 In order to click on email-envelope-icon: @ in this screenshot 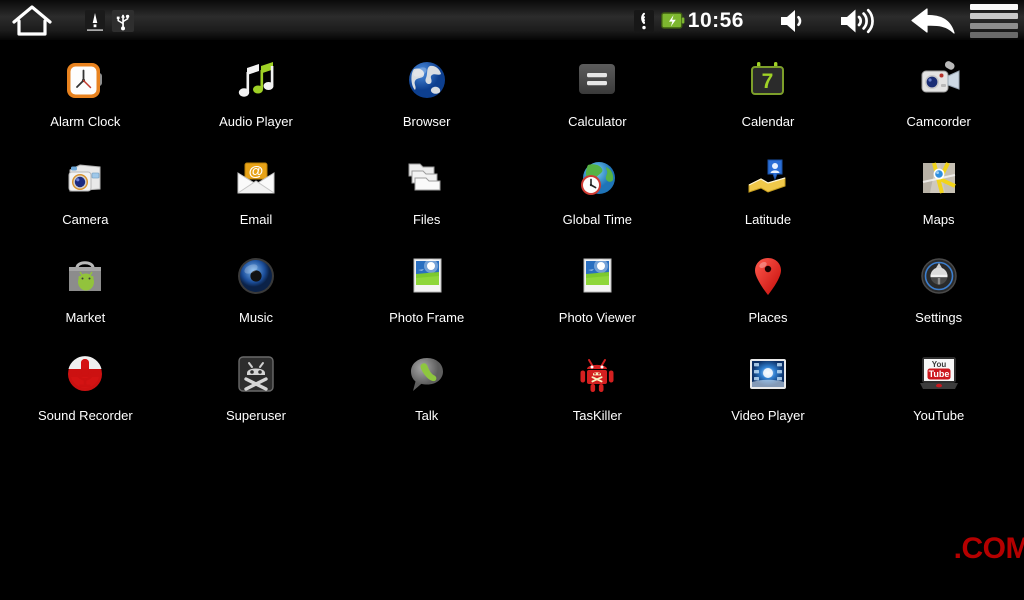, I will do `click(256, 179)`.